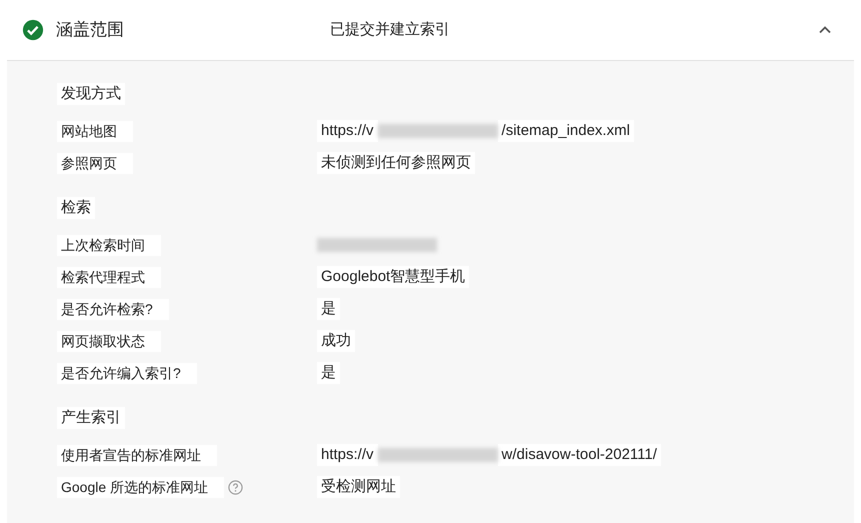 The height and width of the screenshot is (523, 861). I want to click on field-label: 检索代理程式, so click(109, 277).